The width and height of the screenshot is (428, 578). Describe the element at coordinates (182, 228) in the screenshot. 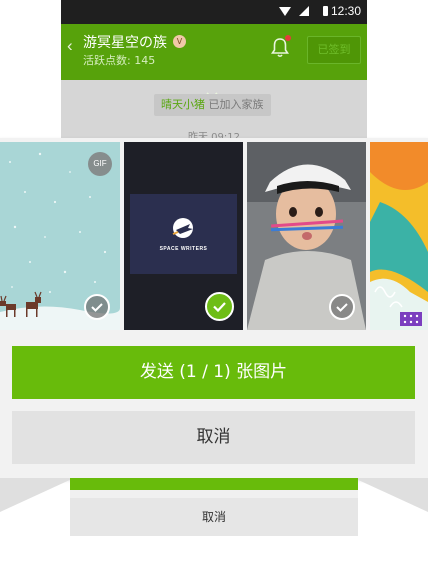

I see `rocket-emblem` at that location.